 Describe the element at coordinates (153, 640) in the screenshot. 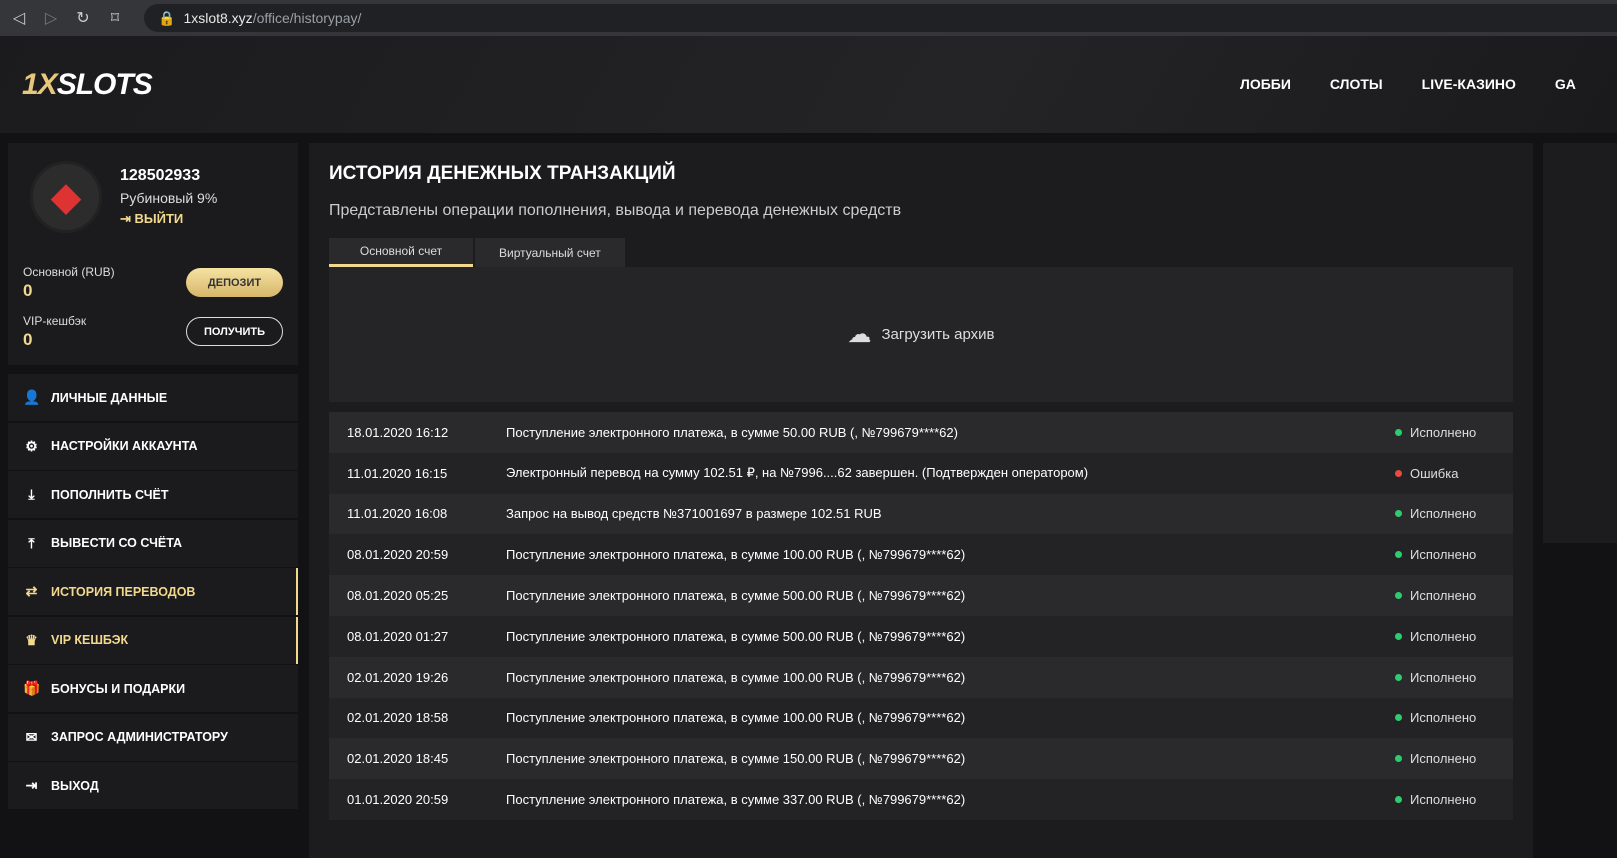

I see `menu-item: ♛ VIP КЕШБЭК` at that location.